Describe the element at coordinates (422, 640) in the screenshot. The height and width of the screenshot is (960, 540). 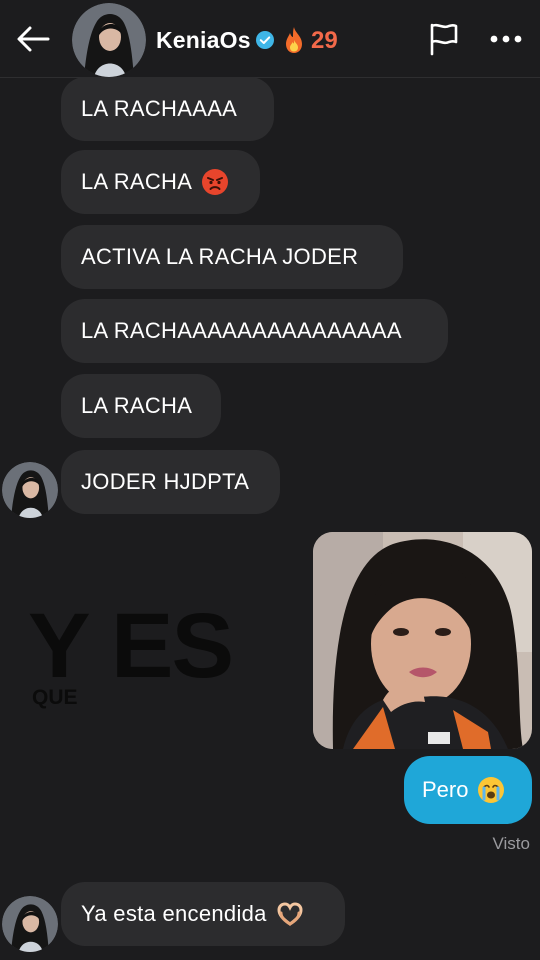
I see `sent-photo` at that location.